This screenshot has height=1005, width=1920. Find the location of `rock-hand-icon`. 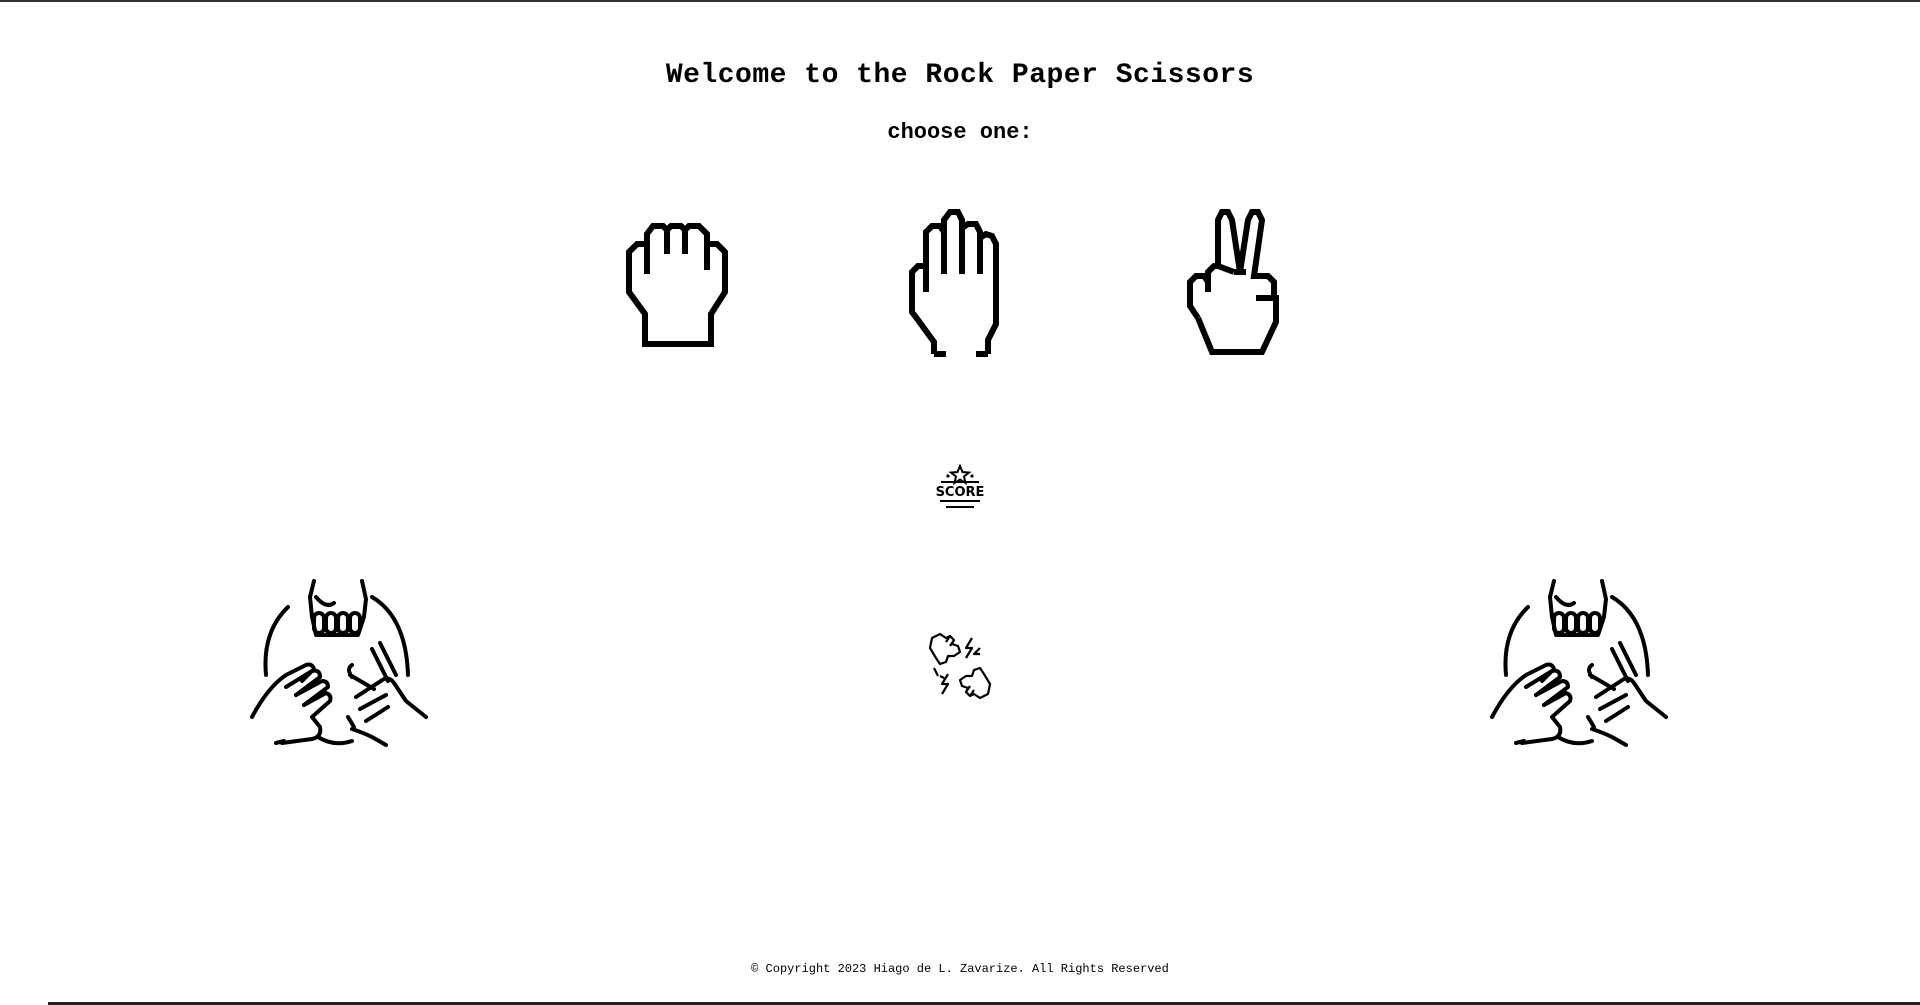

rock-hand-icon is located at coordinates (677, 285).